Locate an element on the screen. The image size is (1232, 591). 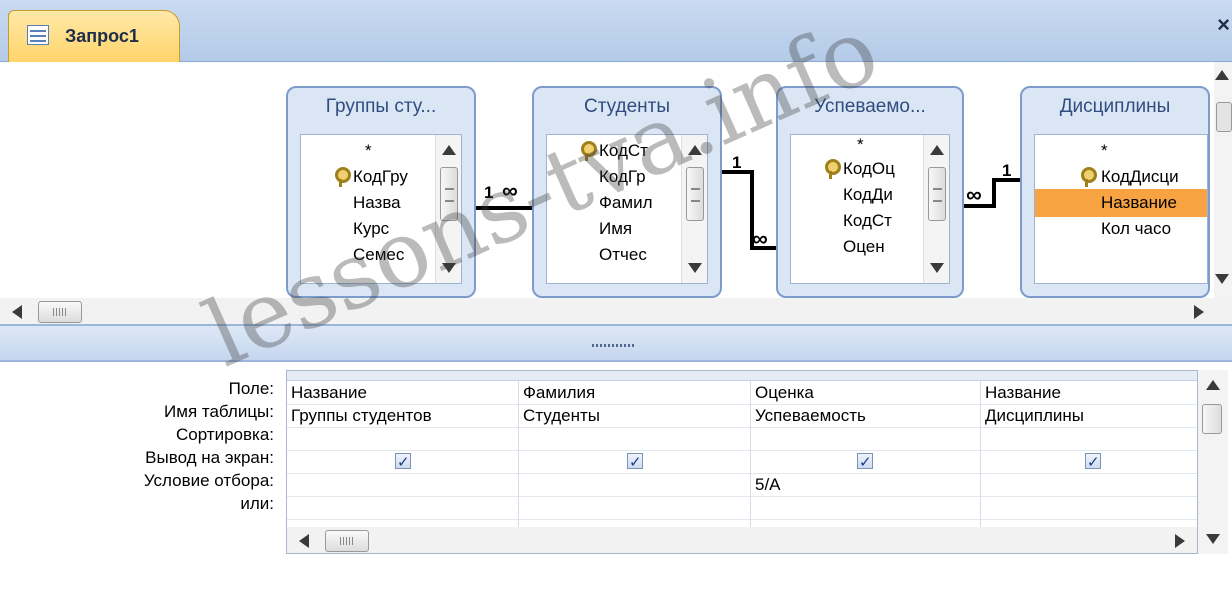
grid-horizontal-scrollbar is located at coordinates (742, 540).